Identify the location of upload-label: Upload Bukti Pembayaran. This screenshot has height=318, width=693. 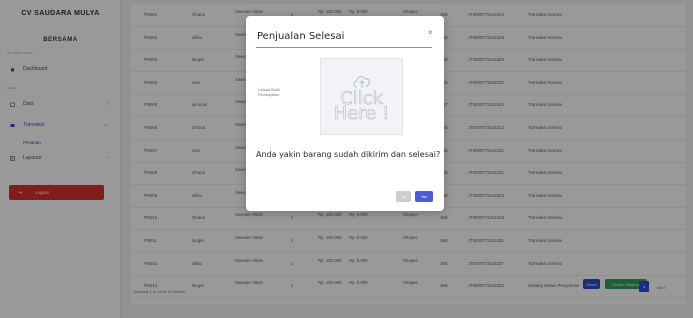
(269, 92).